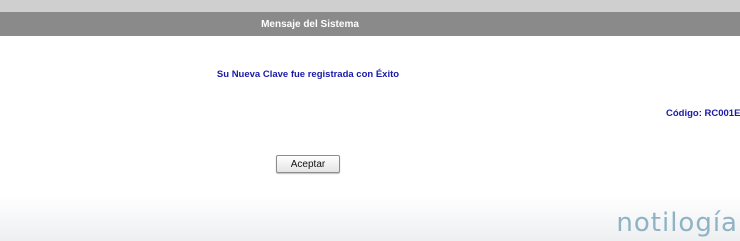 The width and height of the screenshot is (740, 241). Describe the element at coordinates (370, 6) in the screenshot. I see `top-border-strip` at that location.